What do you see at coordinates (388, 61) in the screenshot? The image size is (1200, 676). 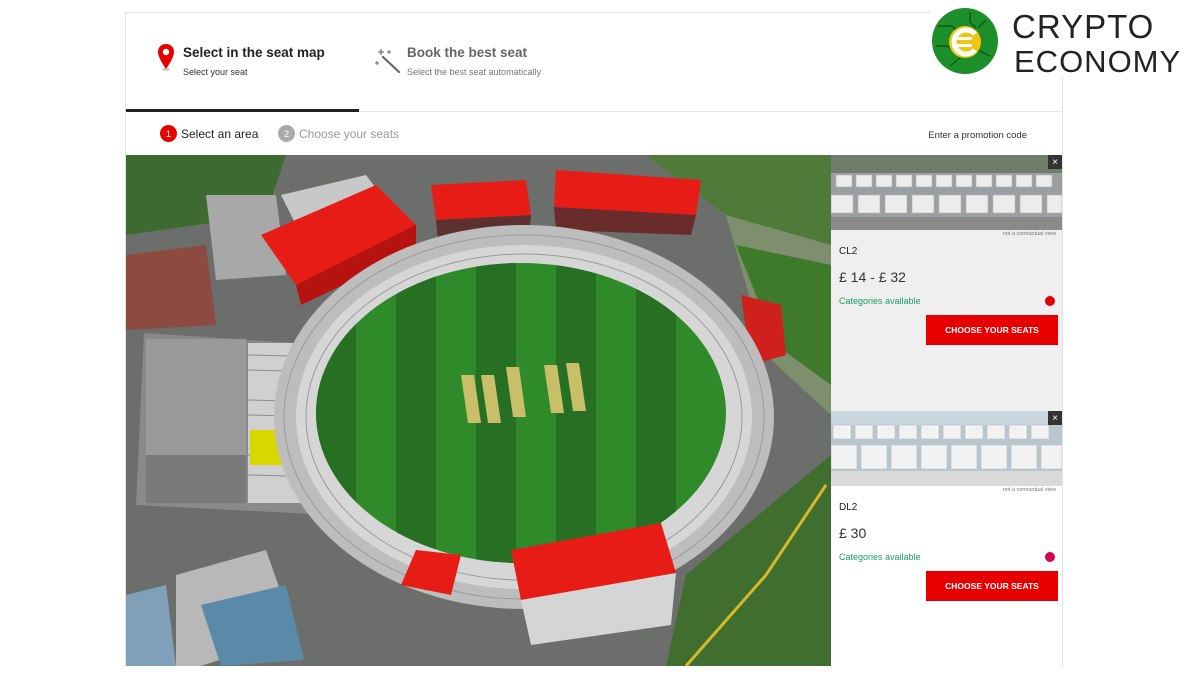 I see `magic-wand-icon` at bounding box center [388, 61].